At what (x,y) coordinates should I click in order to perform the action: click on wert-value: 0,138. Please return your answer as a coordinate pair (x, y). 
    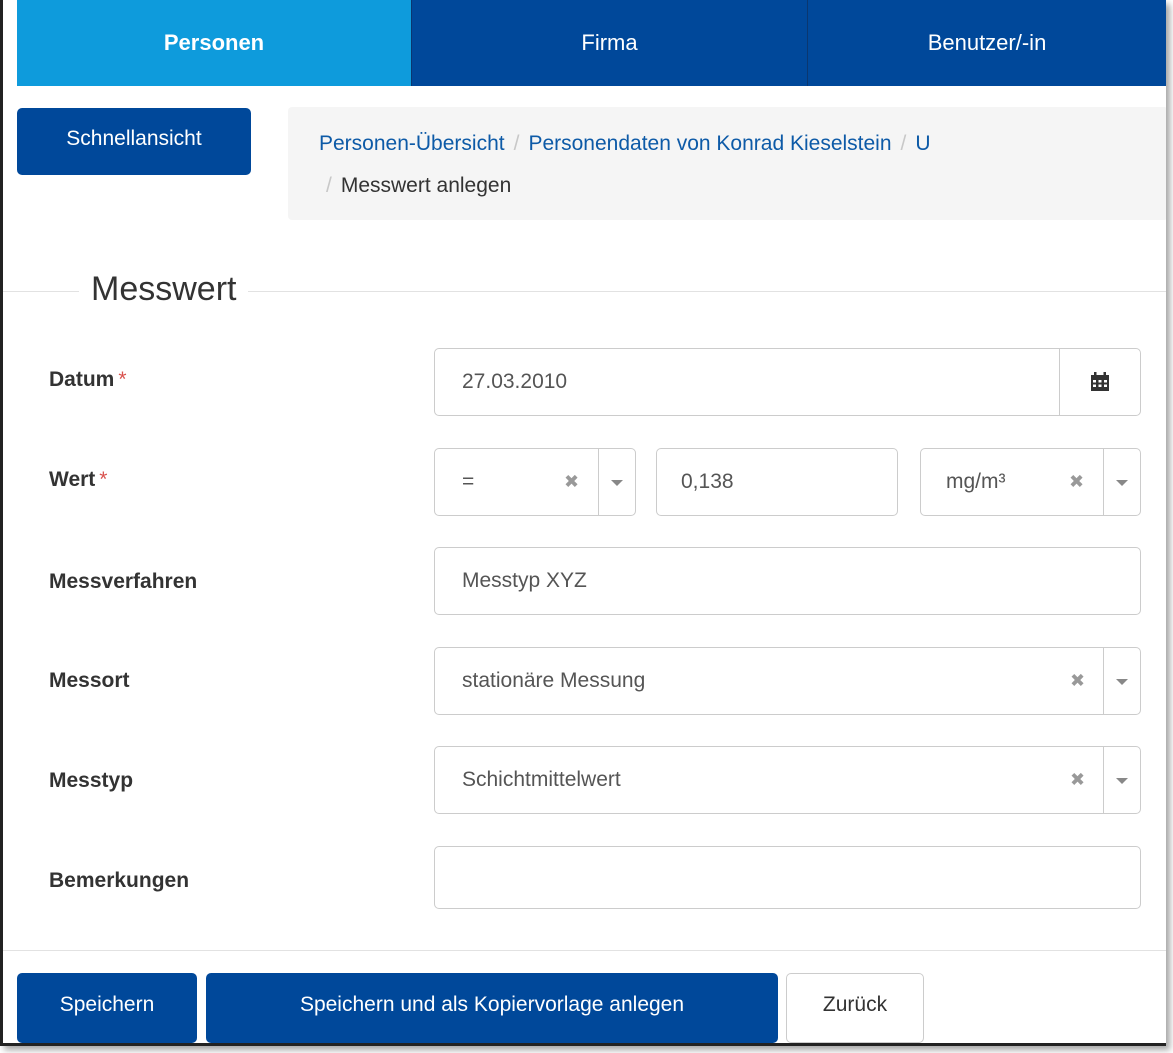
    Looking at the image, I should click on (707, 481).